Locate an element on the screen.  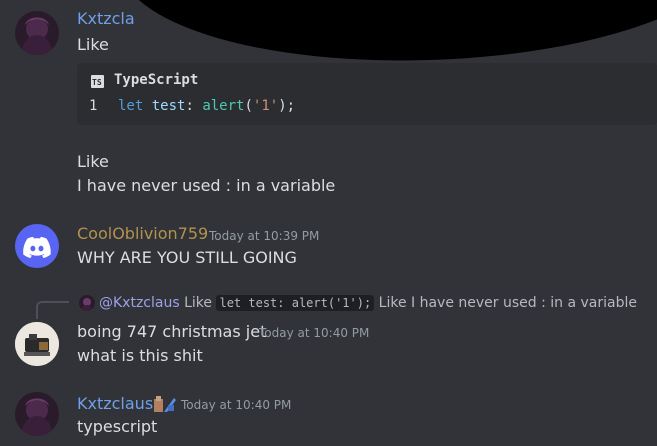
redaction-overlay is located at coordinates (386, 35).